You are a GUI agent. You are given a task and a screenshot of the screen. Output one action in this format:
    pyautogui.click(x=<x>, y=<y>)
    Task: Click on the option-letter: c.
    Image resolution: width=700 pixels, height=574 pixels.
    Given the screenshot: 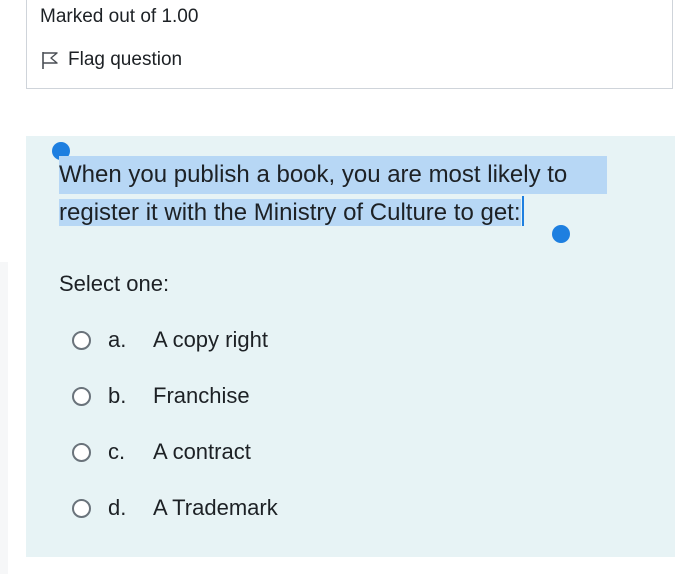 What is the action you would take?
    pyautogui.click(x=117, y=451)
    